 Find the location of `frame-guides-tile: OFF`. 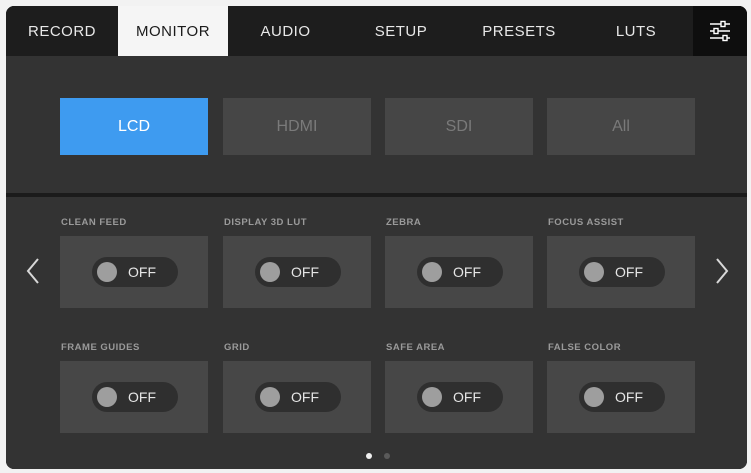

frame-guides-tile: OFF is located at coordinates (134, 397).